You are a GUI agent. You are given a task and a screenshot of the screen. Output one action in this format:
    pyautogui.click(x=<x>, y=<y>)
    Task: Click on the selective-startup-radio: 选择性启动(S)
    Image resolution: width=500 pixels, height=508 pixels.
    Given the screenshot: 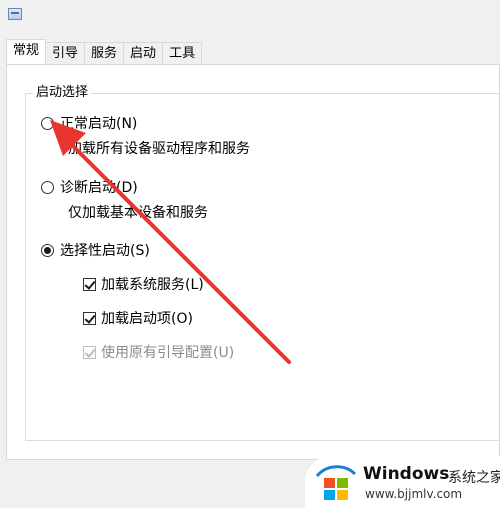 What is the action you would take?
    pyautogui.click(x=95, y=250)
    